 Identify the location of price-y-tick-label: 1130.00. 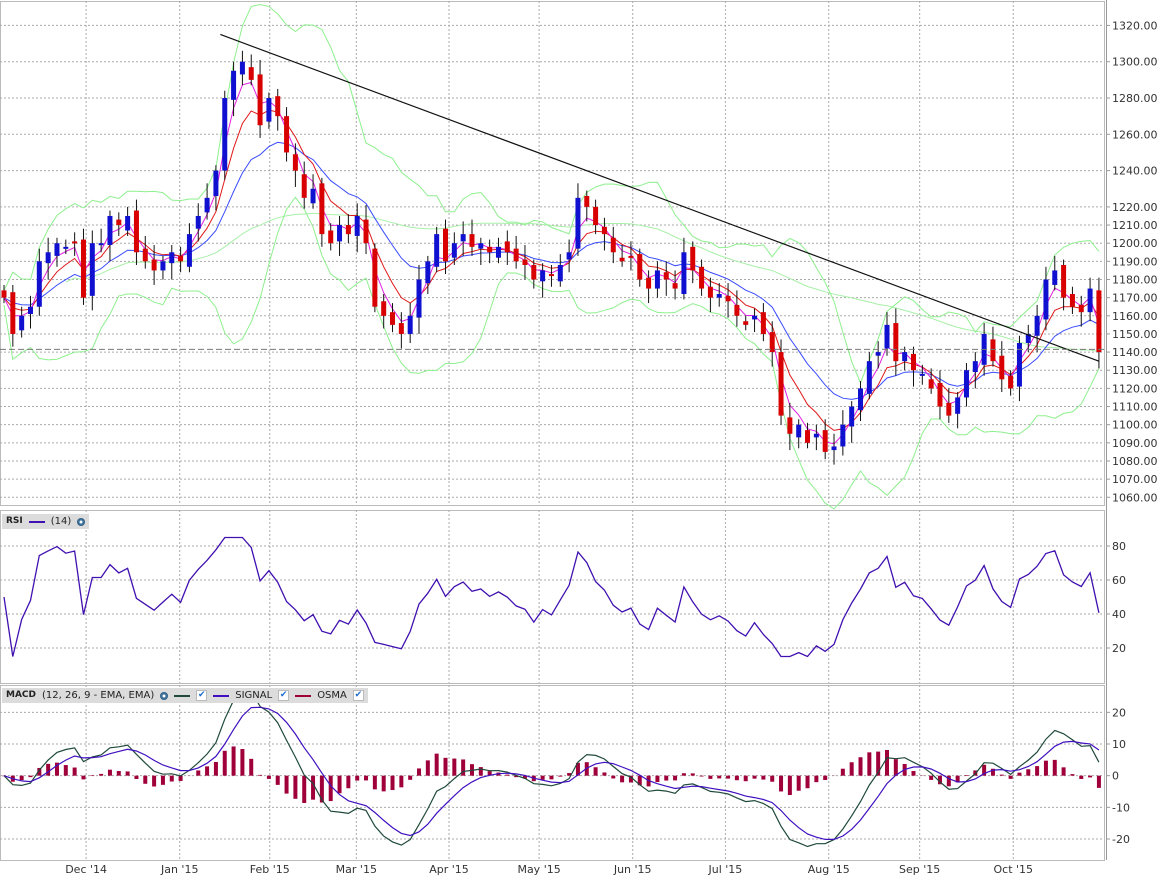
(1135, 370).